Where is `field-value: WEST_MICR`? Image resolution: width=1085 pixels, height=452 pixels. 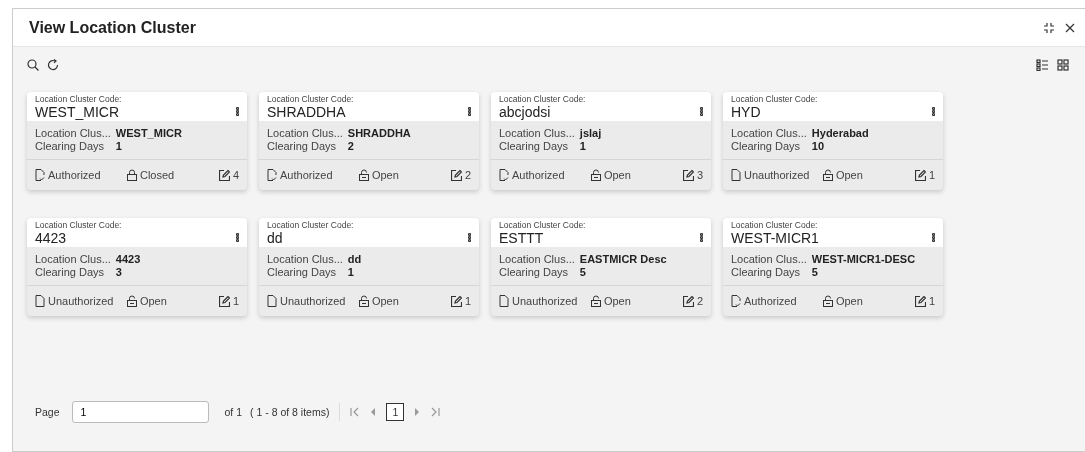
field-value: WEST_MICR is located at coordinates (149, 133).